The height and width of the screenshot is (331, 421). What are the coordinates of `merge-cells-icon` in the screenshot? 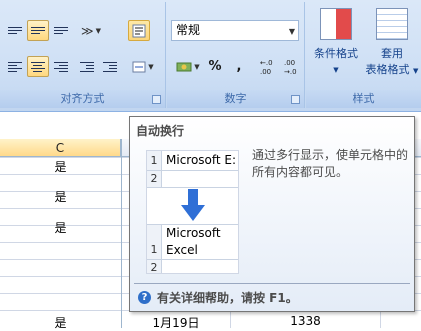 It's located at (139, 66).